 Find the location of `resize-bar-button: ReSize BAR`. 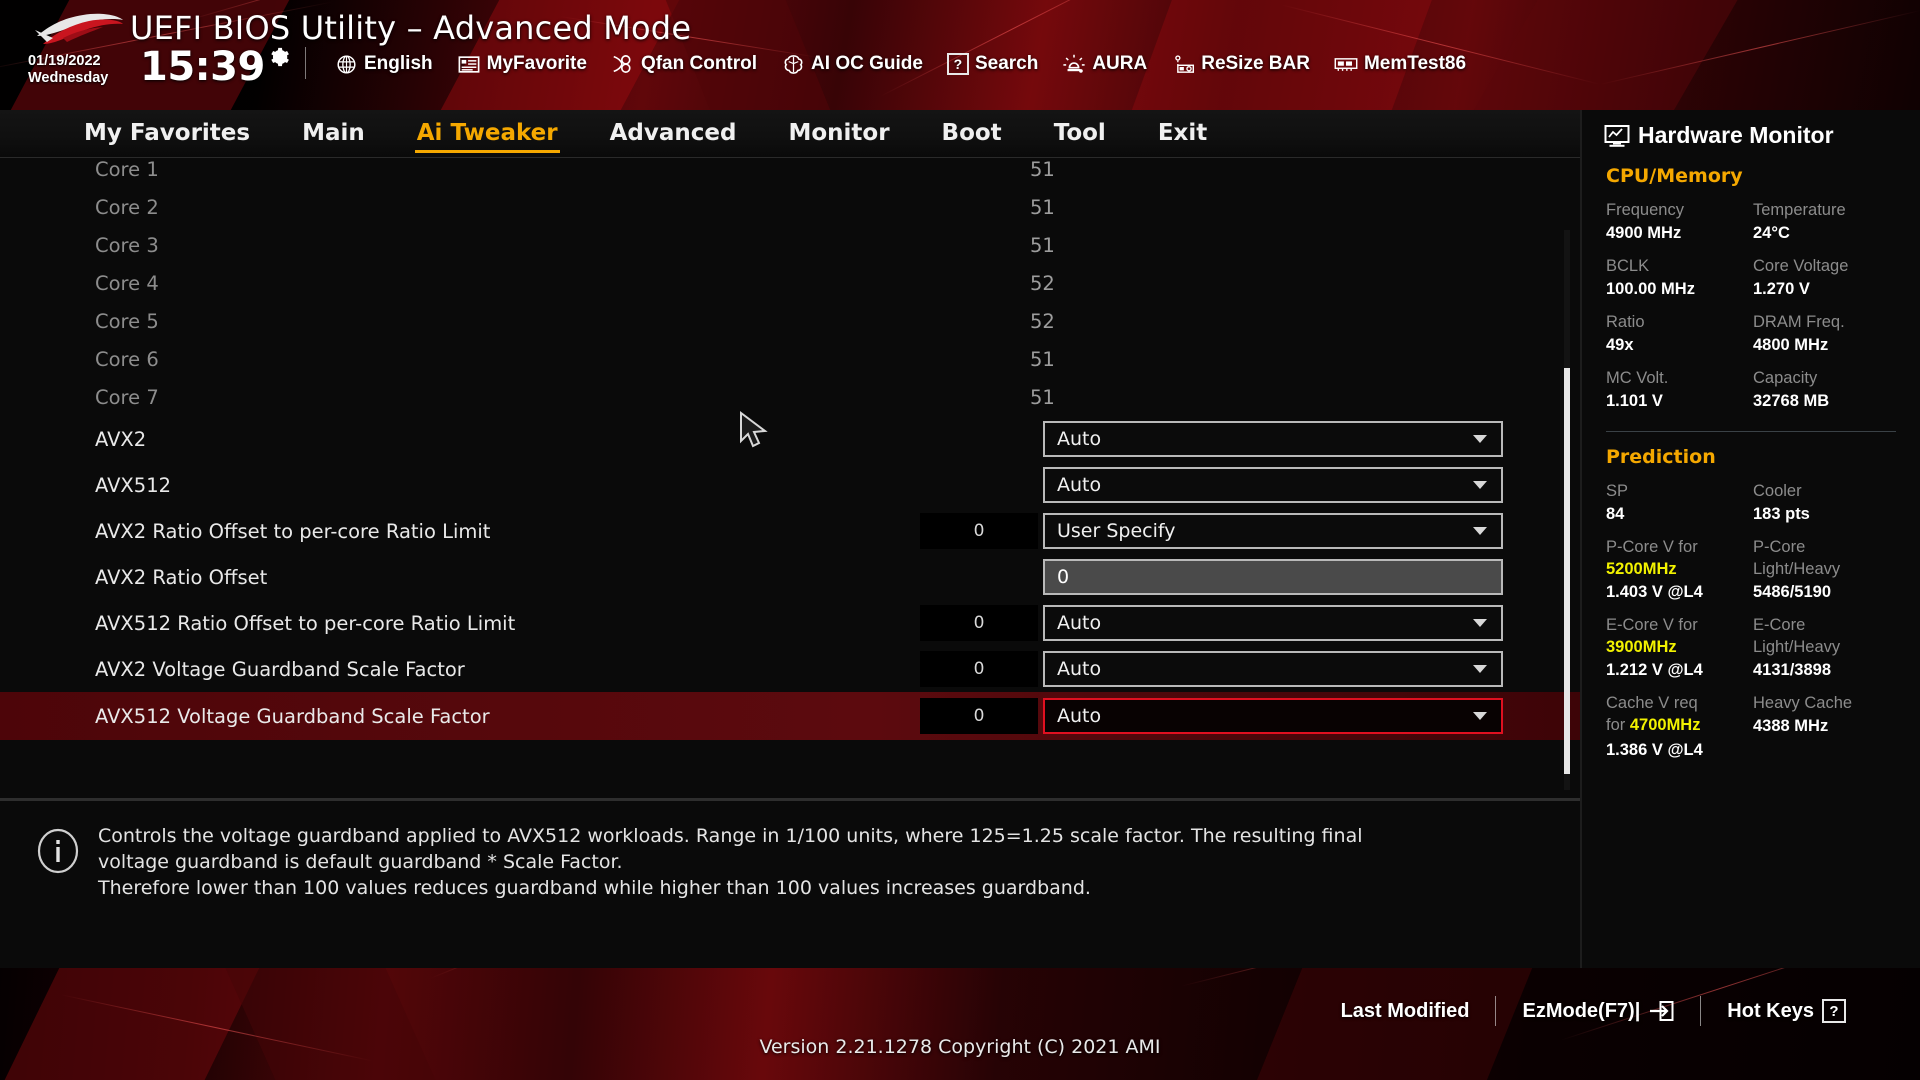

resize-bar-button: ReSize BAR is located at coordinates (1240, 64).